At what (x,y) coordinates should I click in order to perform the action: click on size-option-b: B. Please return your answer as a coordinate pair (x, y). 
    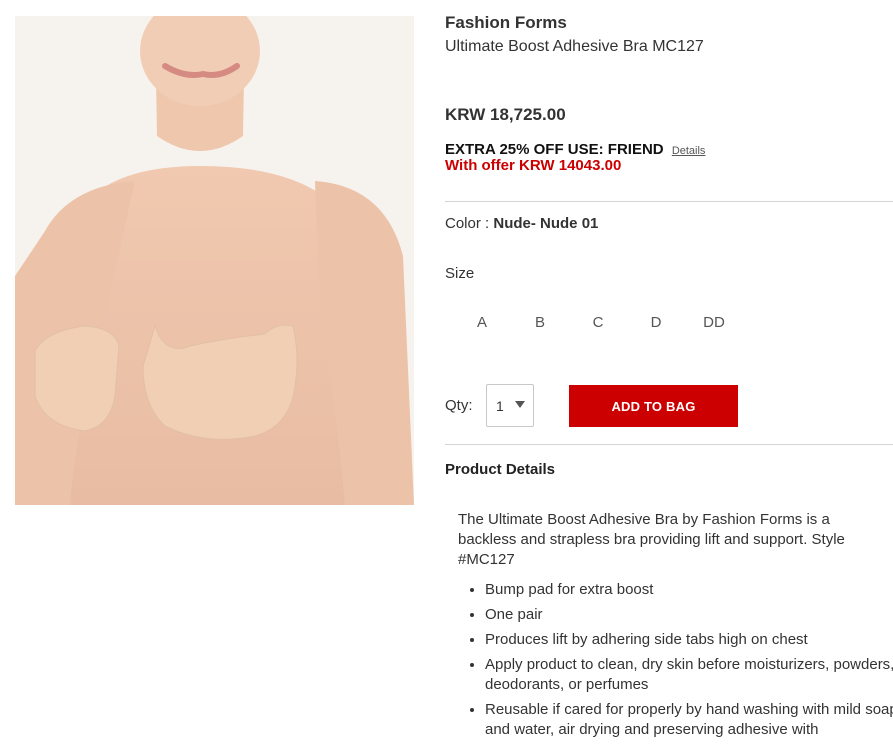
    Looking at the image, I should click on (540, 322).